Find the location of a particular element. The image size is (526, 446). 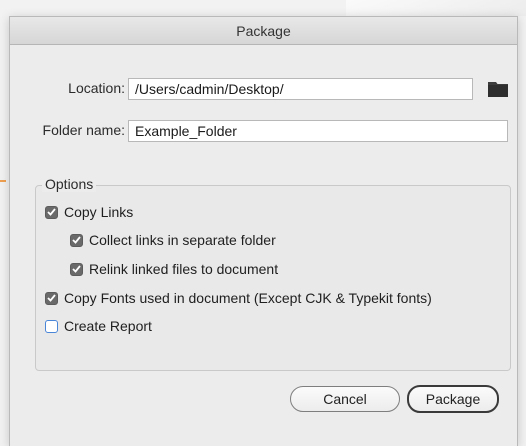

create-report-checkbox: Create Report is located at coordinates (98, 326).